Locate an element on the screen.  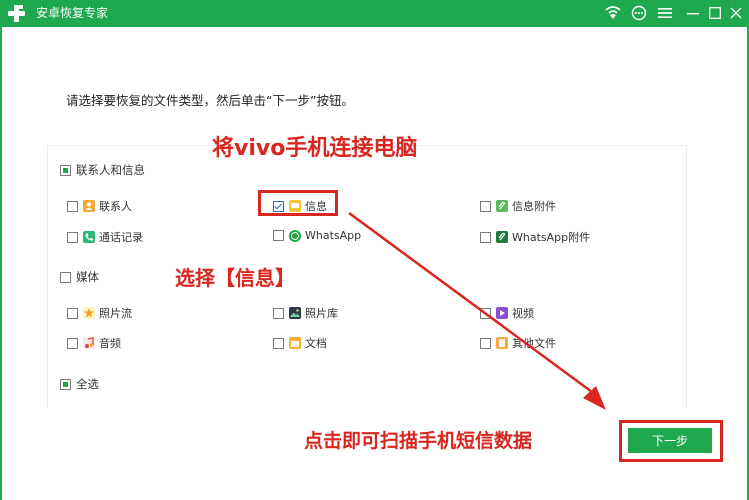
other-files-icon is located at coordinates (502, 343).